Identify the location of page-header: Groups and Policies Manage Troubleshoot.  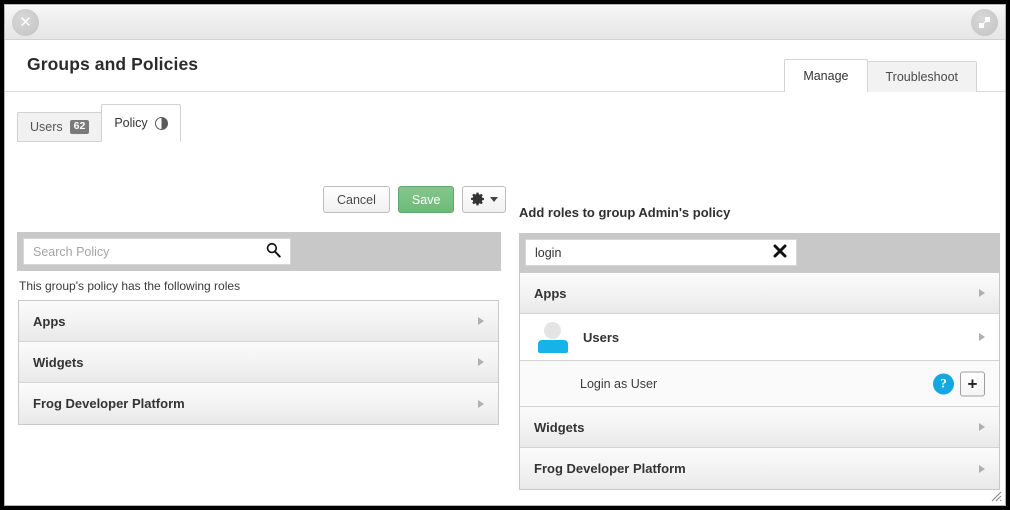
(505, 66).